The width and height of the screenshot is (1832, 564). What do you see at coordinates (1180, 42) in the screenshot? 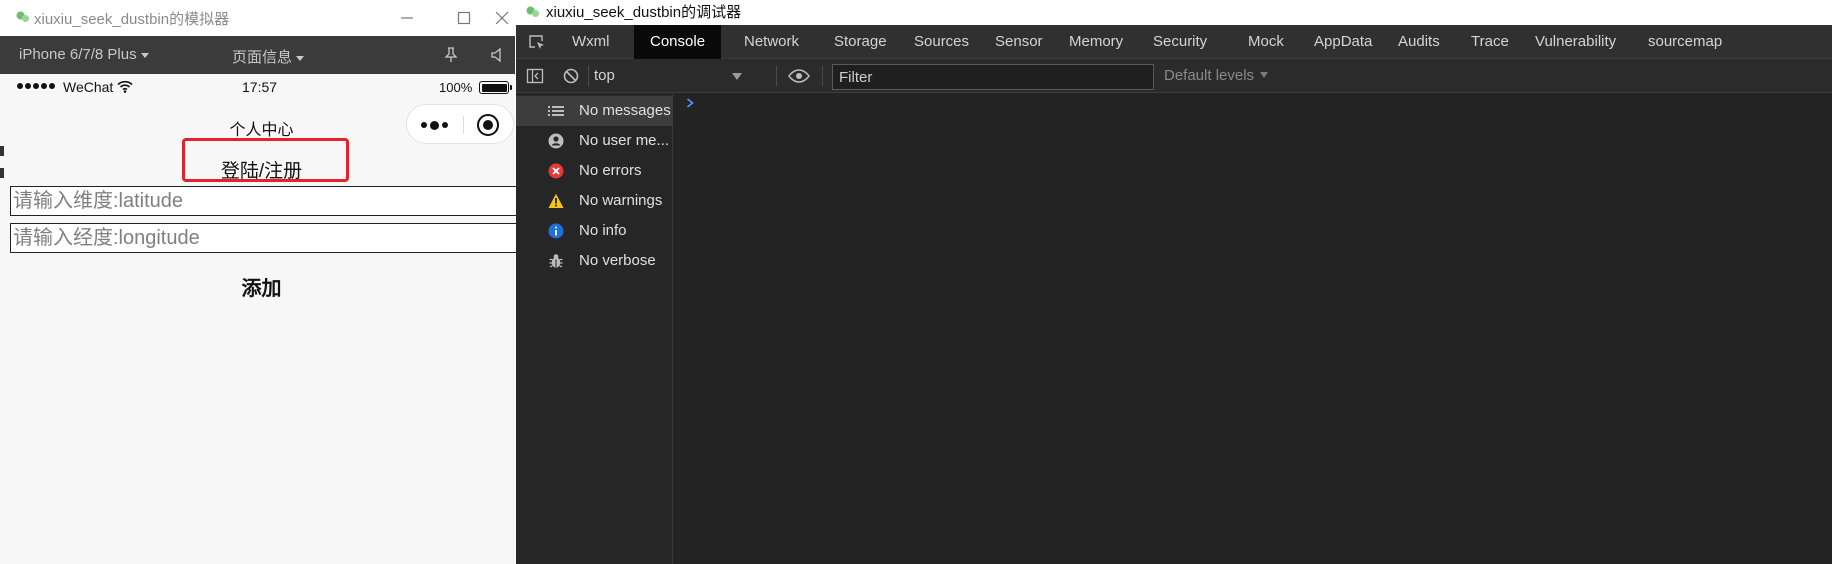
I see `tab-security: Security` at bounding box center [1180, 42].